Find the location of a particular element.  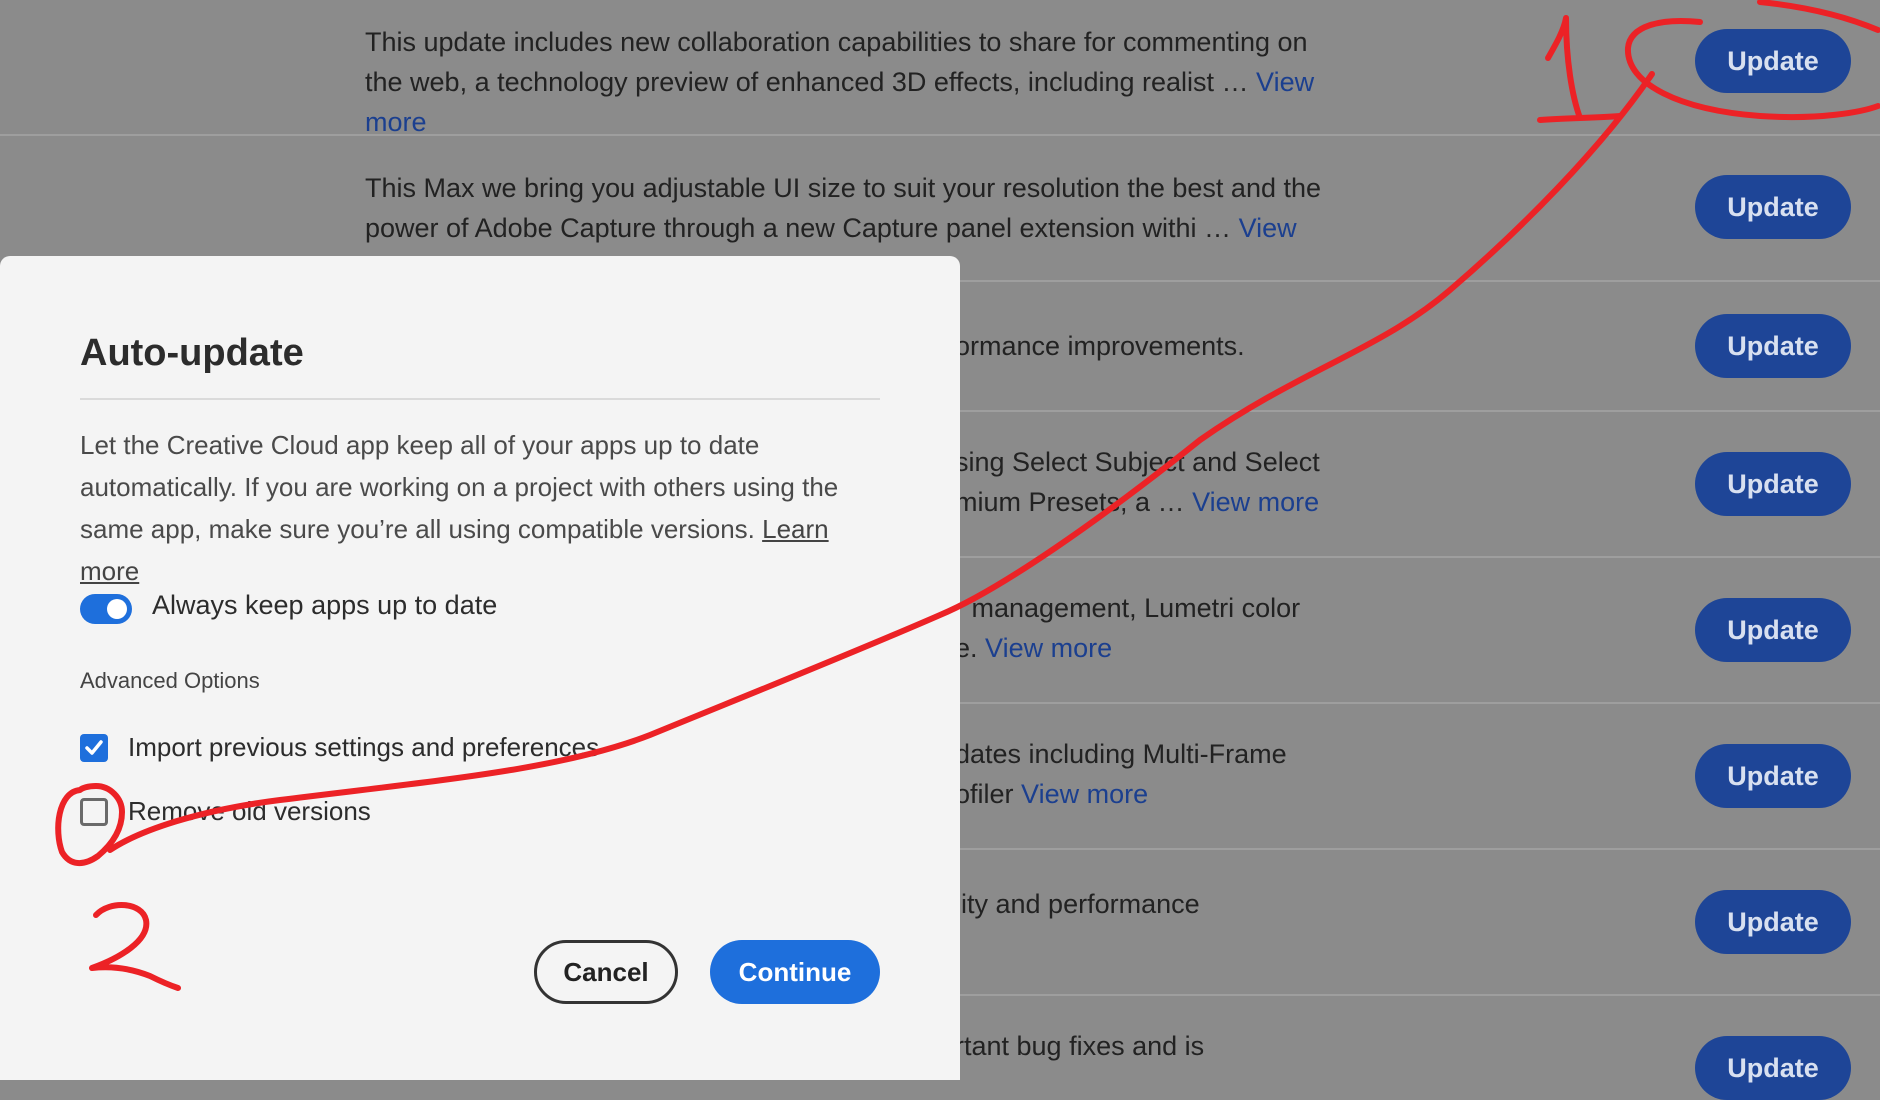

toggle-knob is located at coordinates (117, 609).